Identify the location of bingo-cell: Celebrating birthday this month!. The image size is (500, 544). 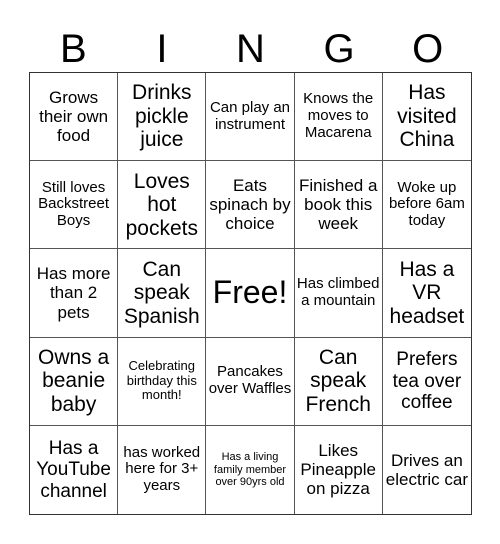
(162, 381).